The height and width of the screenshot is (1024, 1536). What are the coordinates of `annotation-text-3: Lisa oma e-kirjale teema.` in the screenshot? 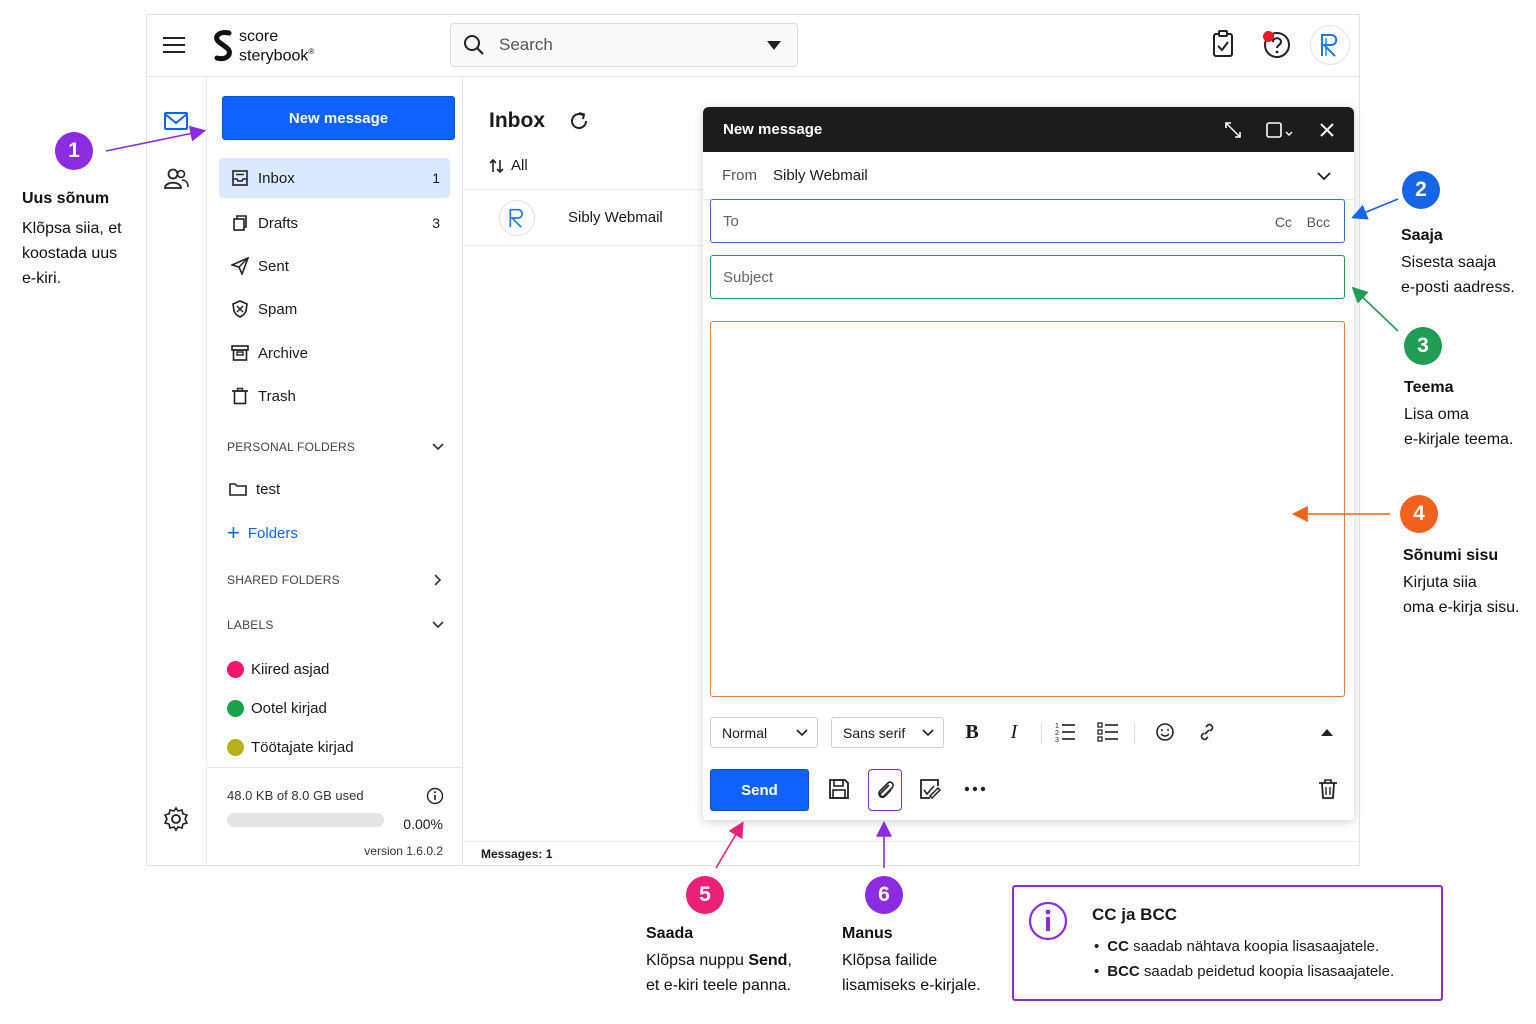 It's located at (1458, 427).